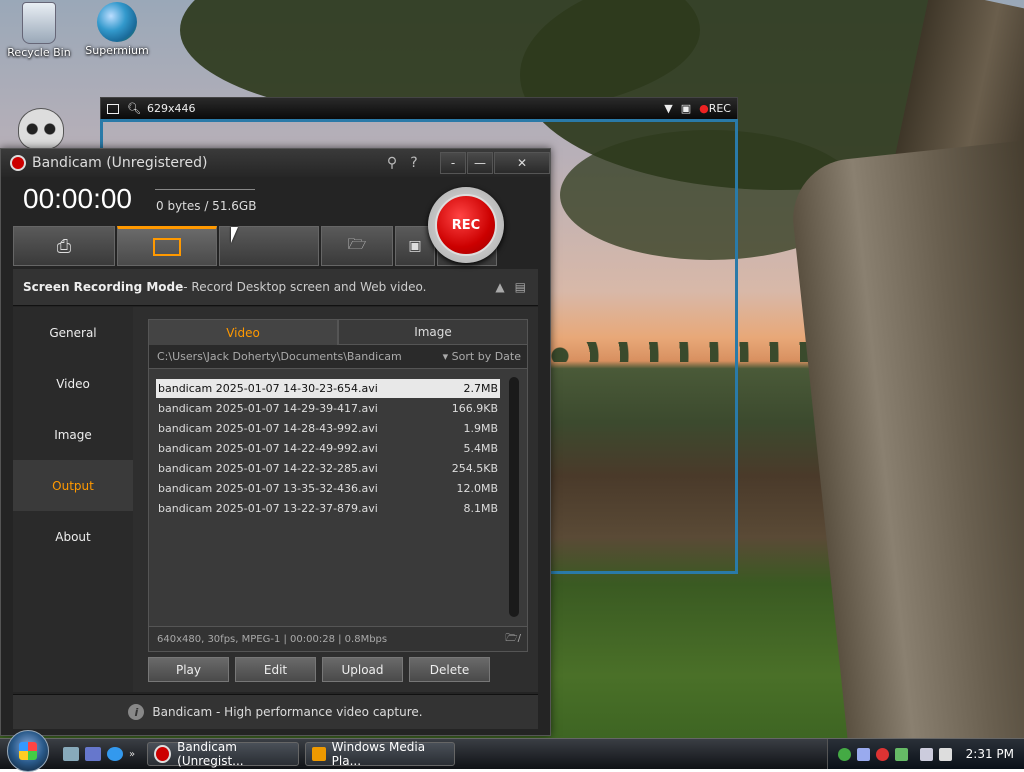 The height and width of the screenshot is (772, 1024). I want to click on output-tabs: Video Image, so click(338, 332).